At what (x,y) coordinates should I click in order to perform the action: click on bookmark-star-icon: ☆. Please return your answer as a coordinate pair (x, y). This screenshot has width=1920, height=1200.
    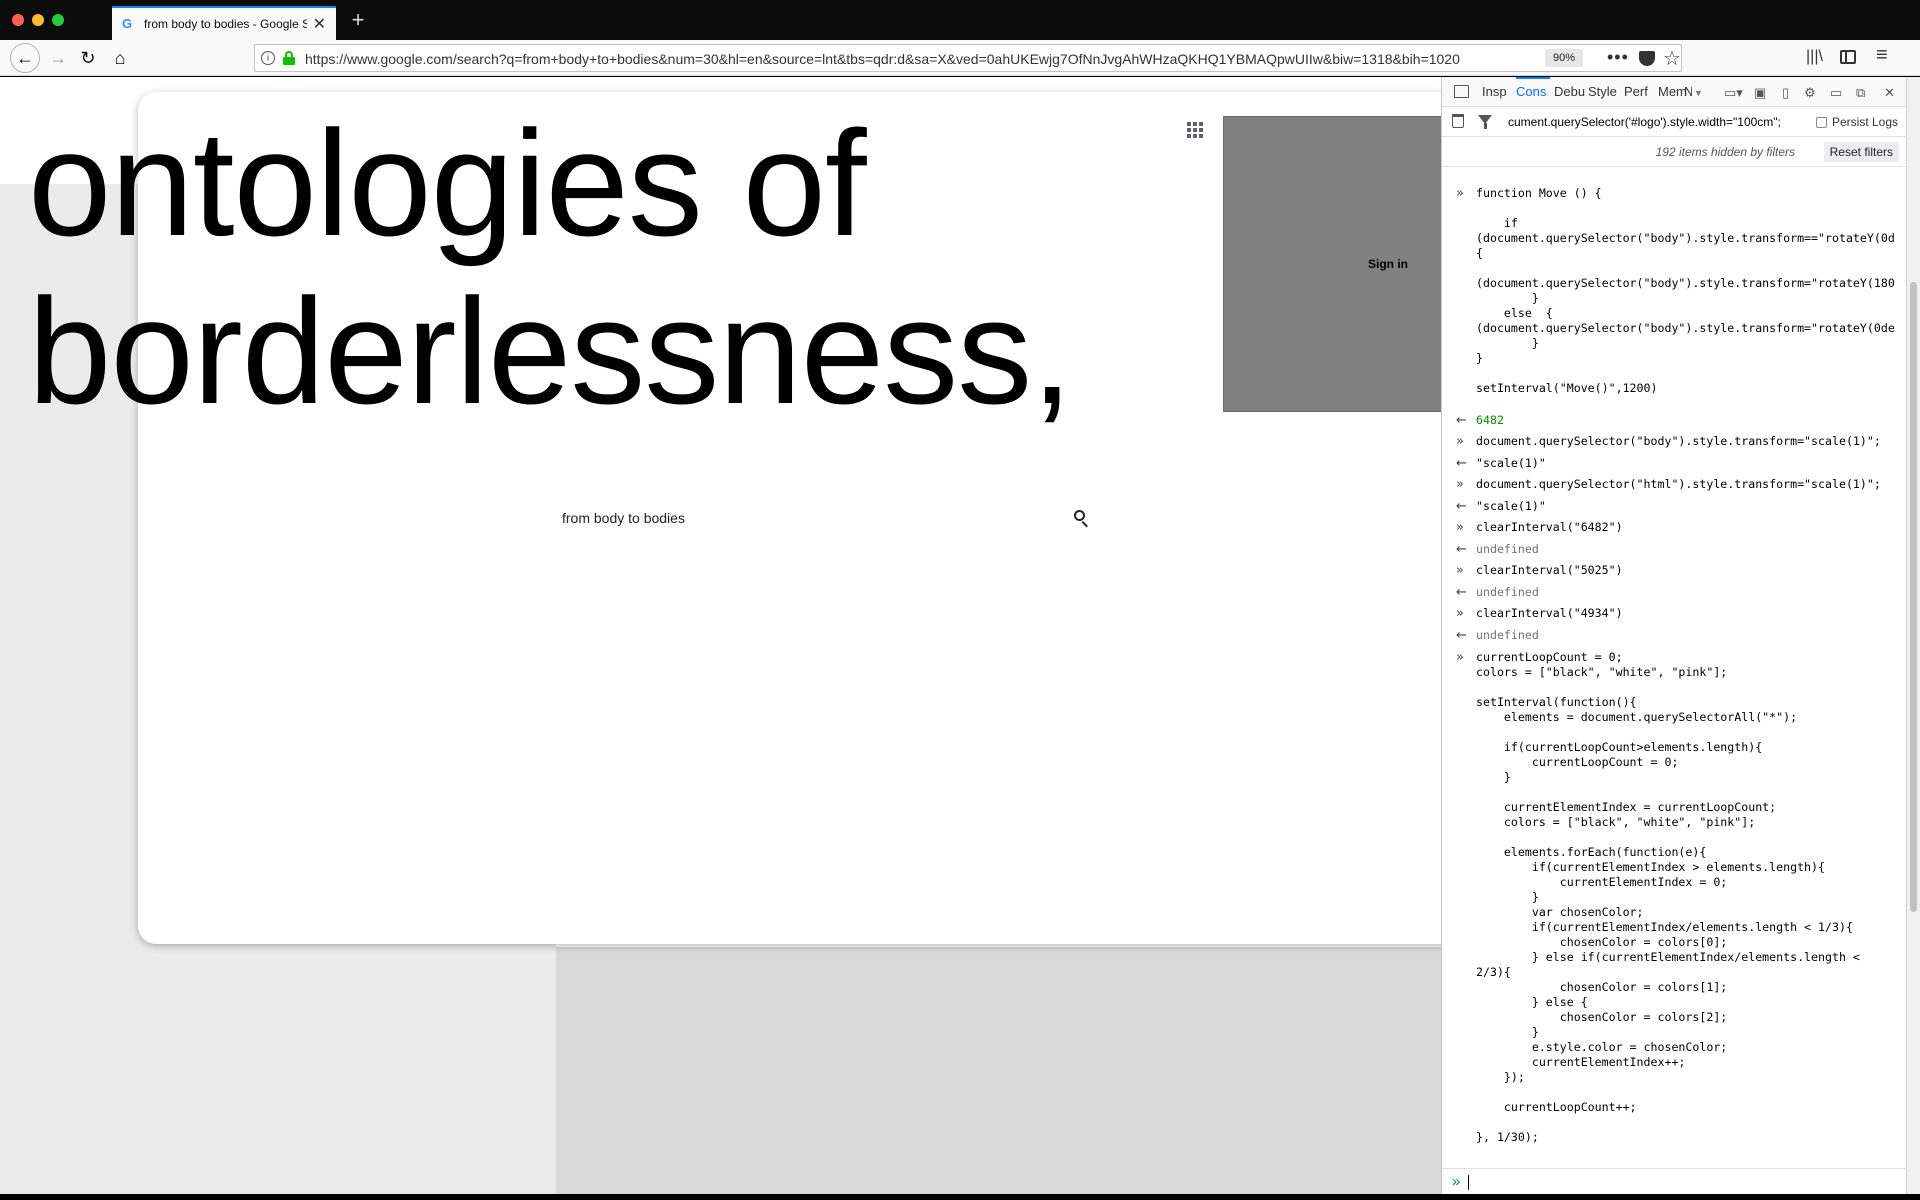
    Looking at the image, I should click on (1672, 58).